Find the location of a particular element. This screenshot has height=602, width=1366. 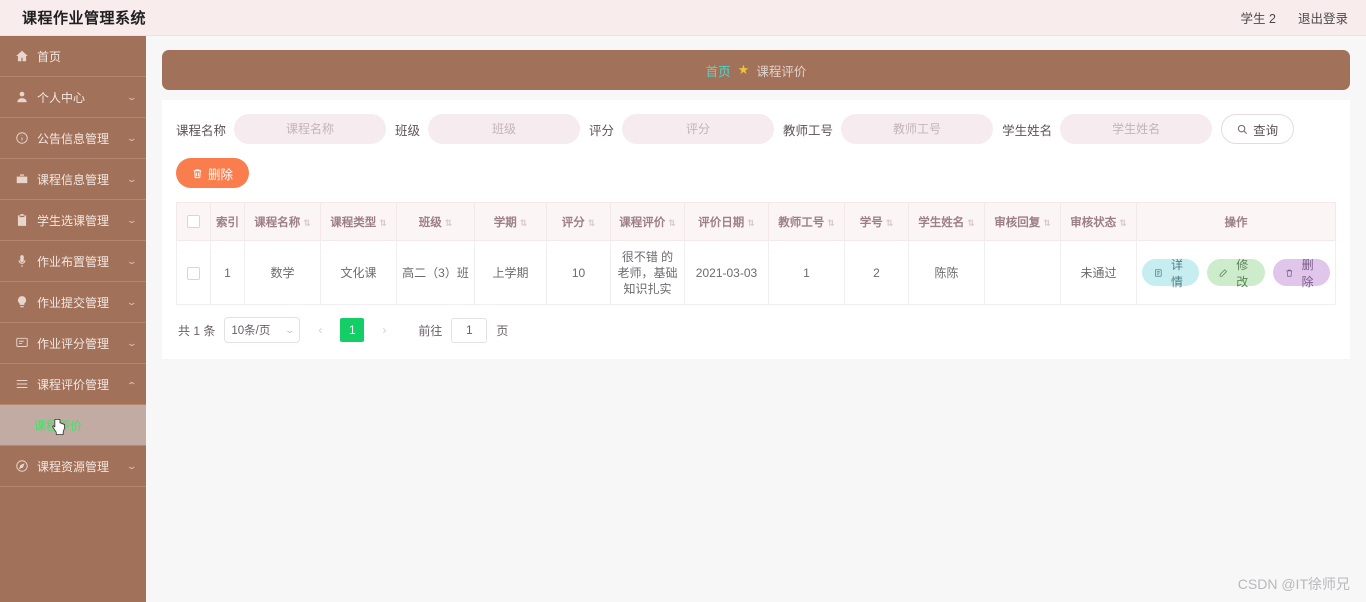

star-icon: ★ is located at coordinates (743, 69).